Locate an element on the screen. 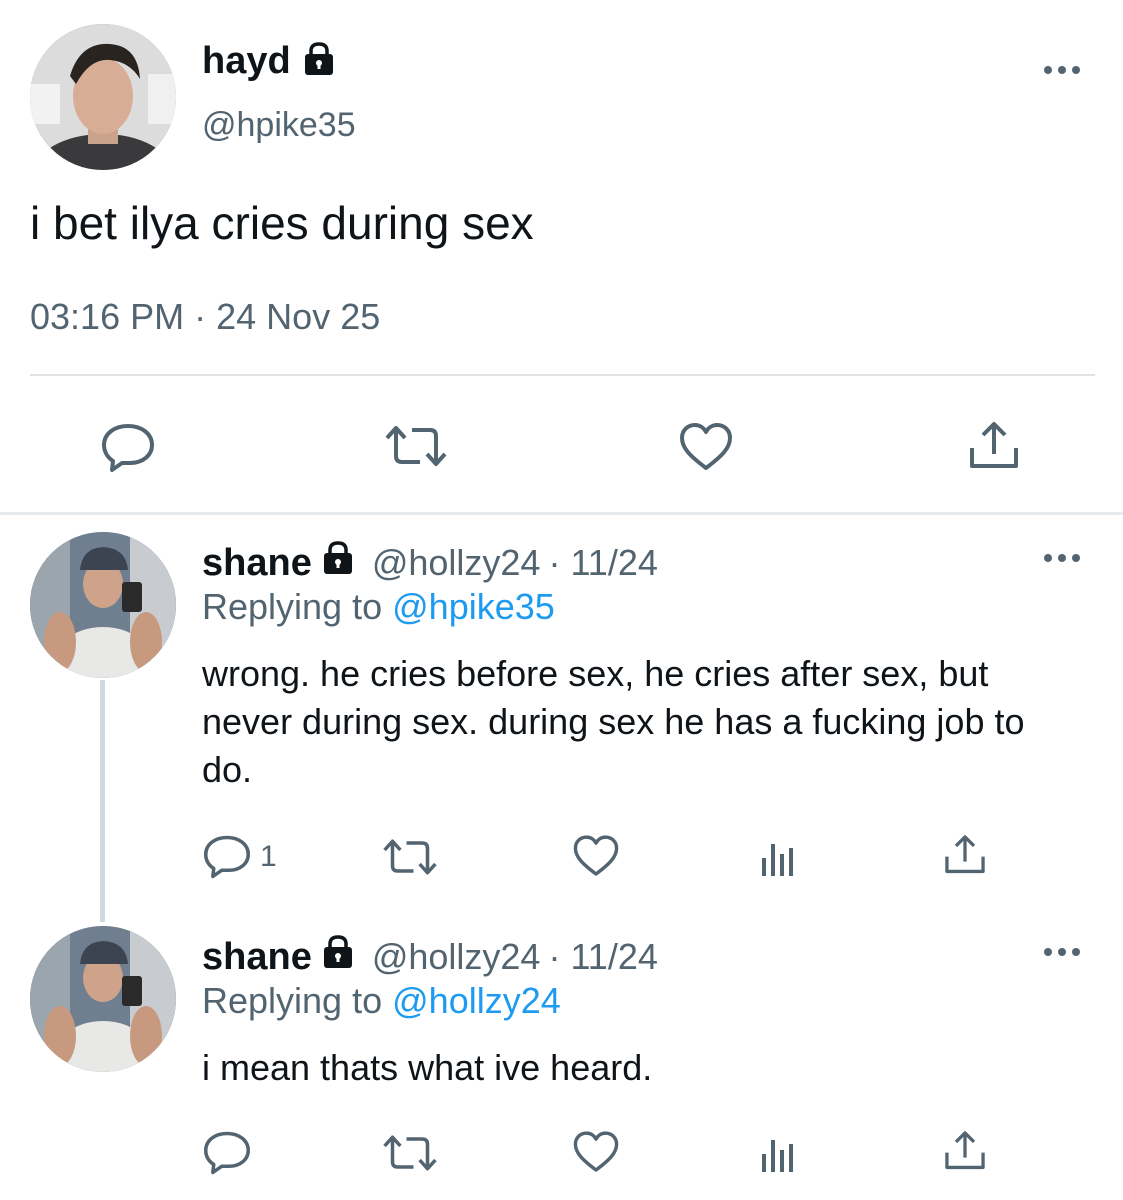 Image resolution: width=1123 pixels, height=1200 pixels. mention-link: @hpike35 is located at coordinates (473, 606).